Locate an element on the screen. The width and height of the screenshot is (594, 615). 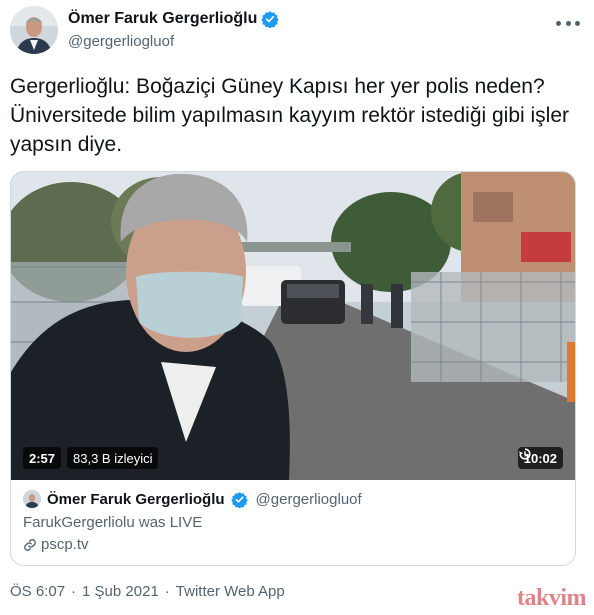
author-handle: @gergerliogluof is located at coordinates (121, 41).